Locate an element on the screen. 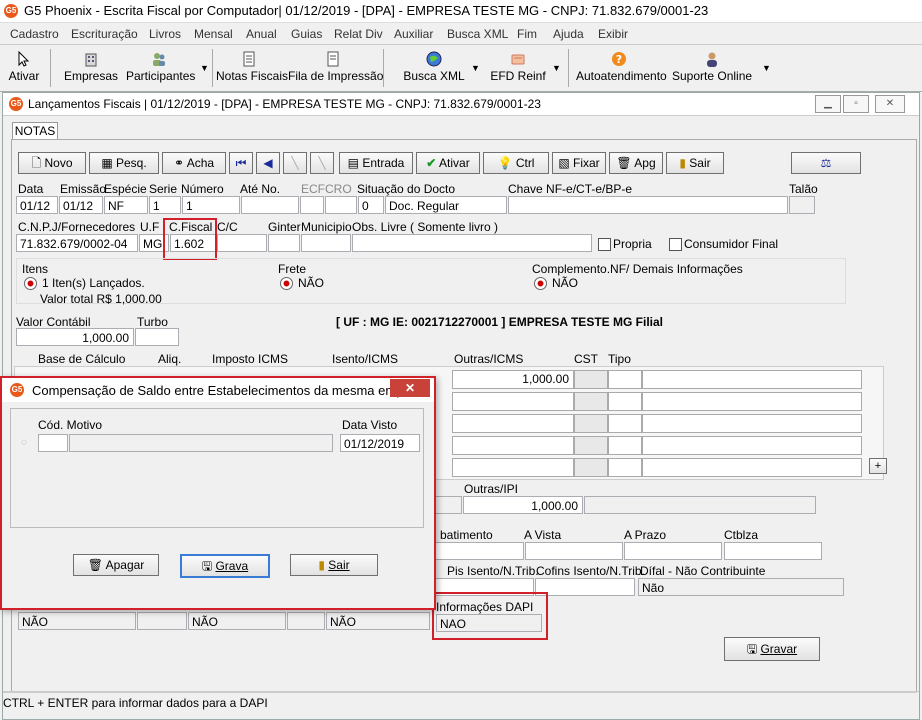 The height and width of the screenshot is (720, 922). pesq-button: ▦ Pesq. is located at coordinates (124, 163).